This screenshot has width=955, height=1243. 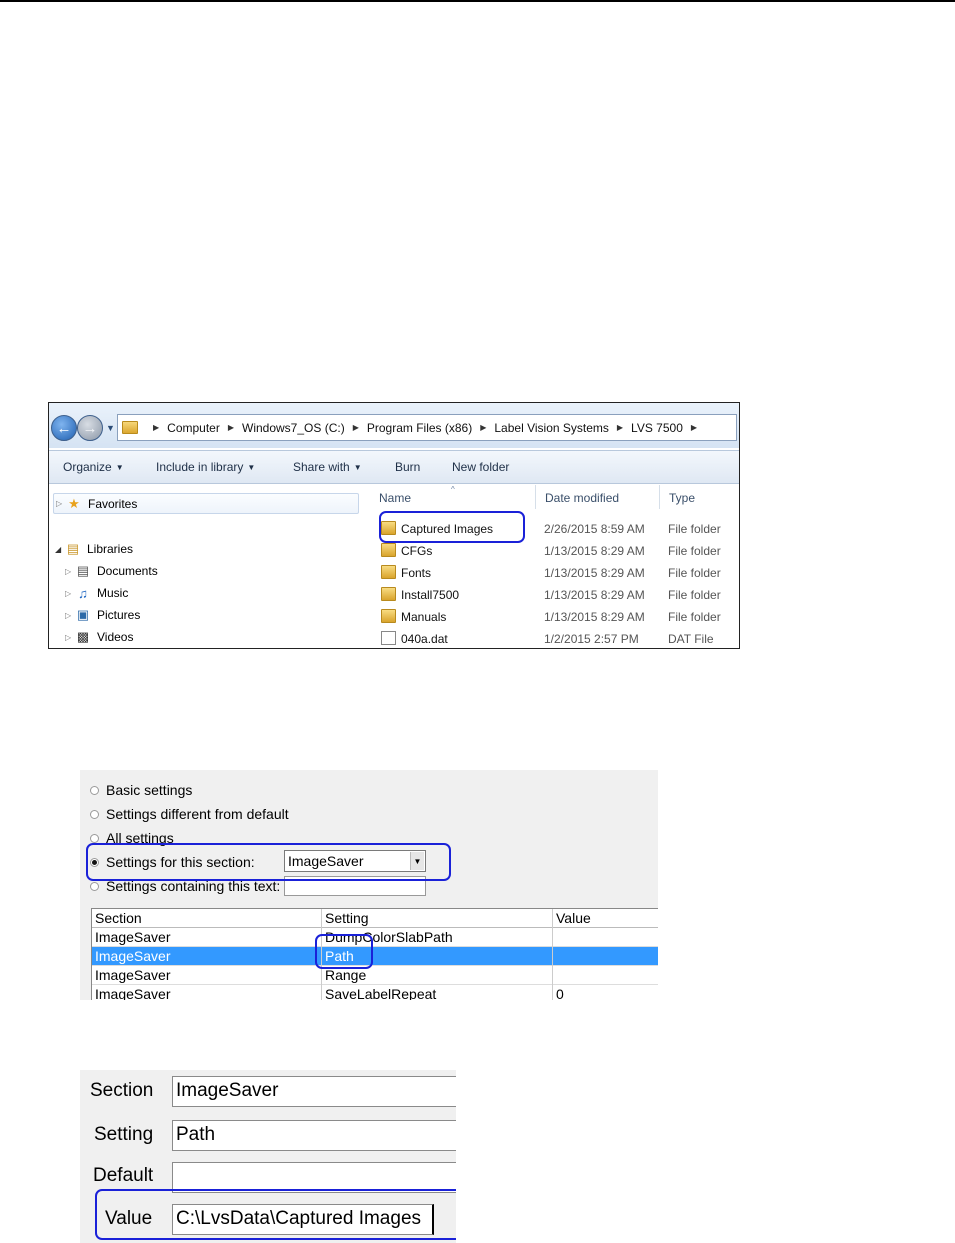 I want to click on forward-arrow-icon: →, so click(x=90, y=428).